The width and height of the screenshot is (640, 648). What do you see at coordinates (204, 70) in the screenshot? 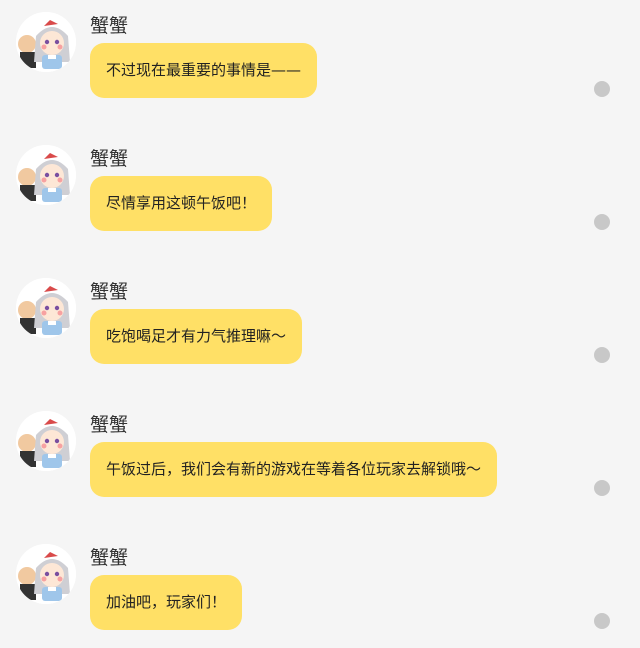
I see `message-bubble: 不过现在最重要的事情是——` at bounding box center [204, 70].